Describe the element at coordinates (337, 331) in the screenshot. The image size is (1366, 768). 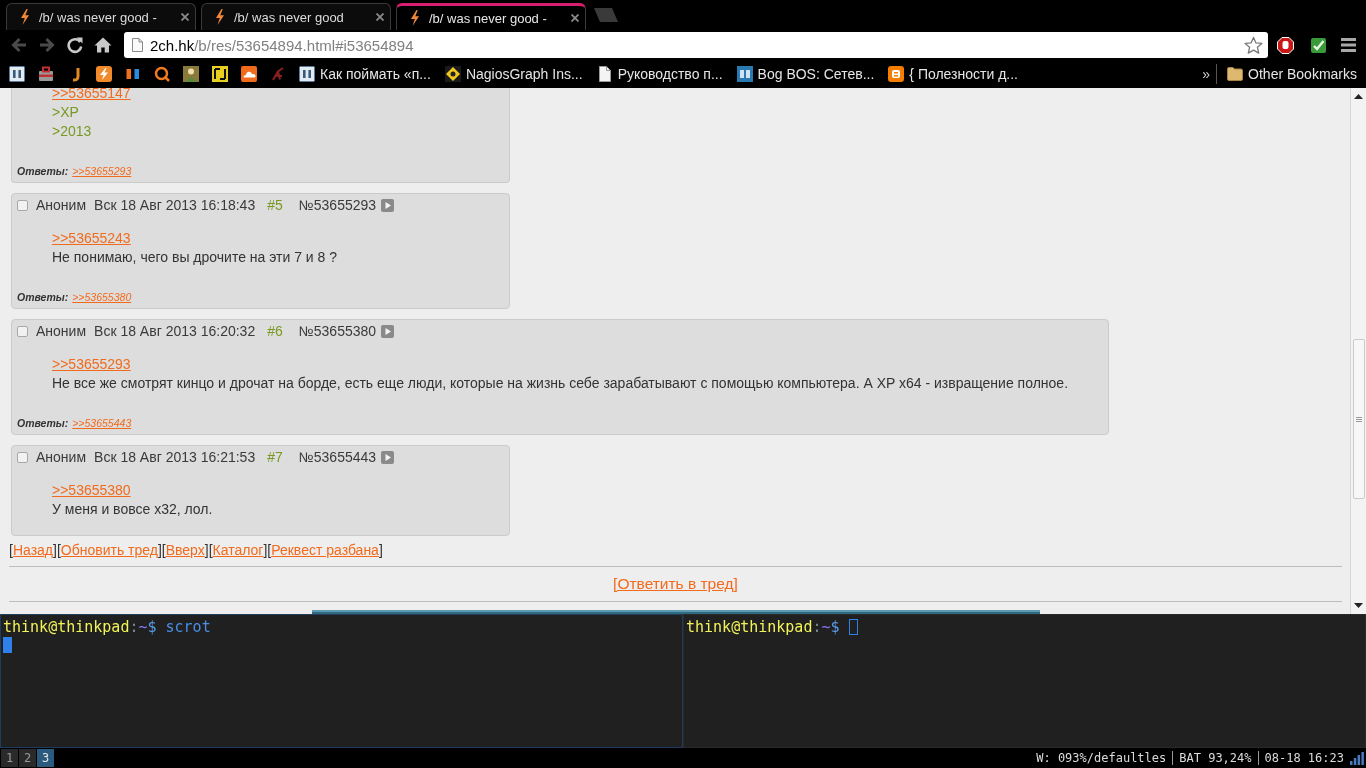
I see `post-number: №53655380` at that location.